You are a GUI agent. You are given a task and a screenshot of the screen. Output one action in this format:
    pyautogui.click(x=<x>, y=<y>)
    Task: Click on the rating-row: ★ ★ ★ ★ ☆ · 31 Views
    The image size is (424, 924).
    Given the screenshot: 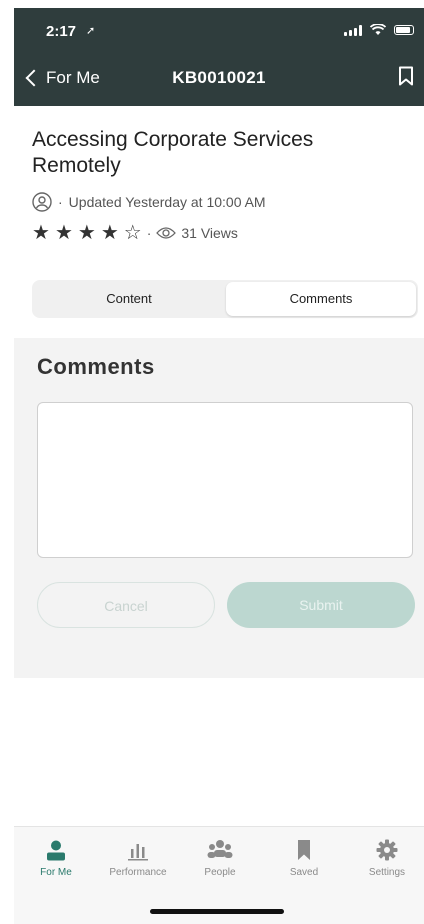 What is the action you would take?
    pyautogui.click(x=135, y=233)
    